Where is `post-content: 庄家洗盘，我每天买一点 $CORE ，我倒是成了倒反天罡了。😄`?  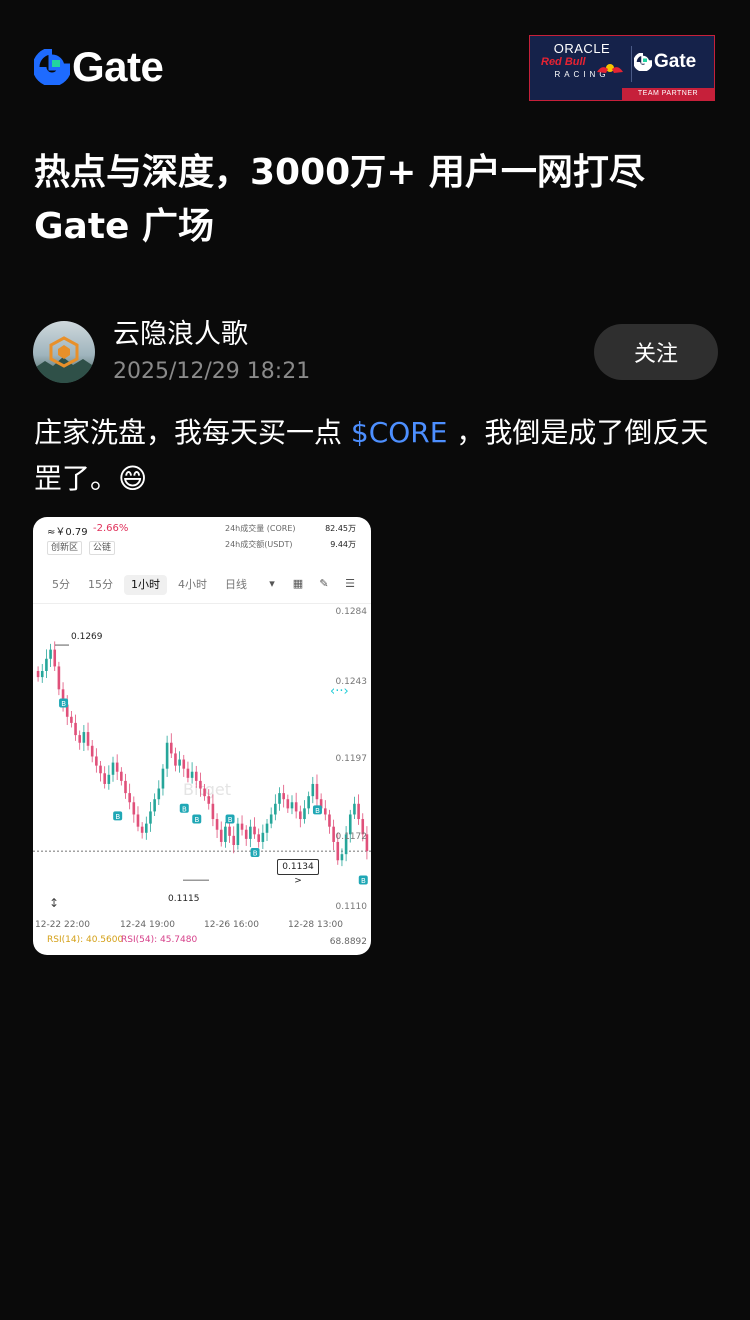 post-content: 庄家洗盘，我每天买一点 $CORE ，我倒是成了倒反天罡了。😄 is located at coordinates (379, 456).